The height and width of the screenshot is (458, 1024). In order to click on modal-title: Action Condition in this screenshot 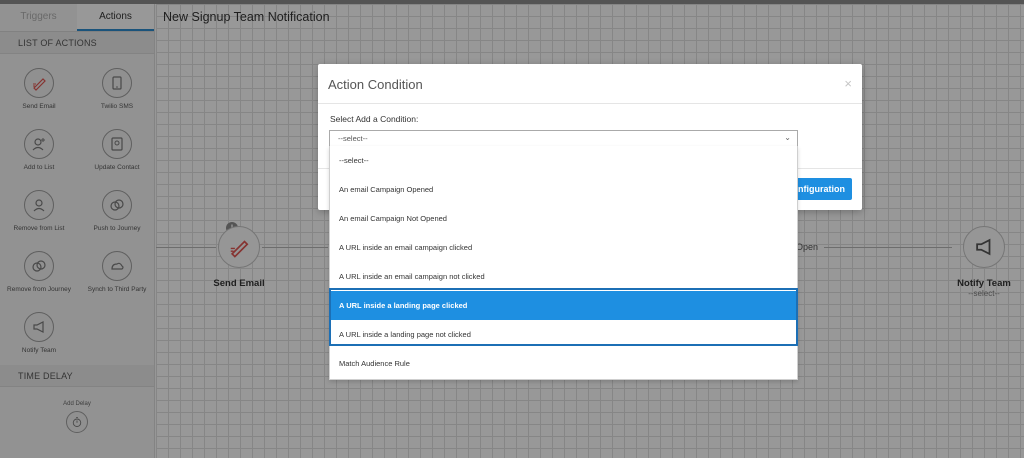, I will do `click(375, 84)`.